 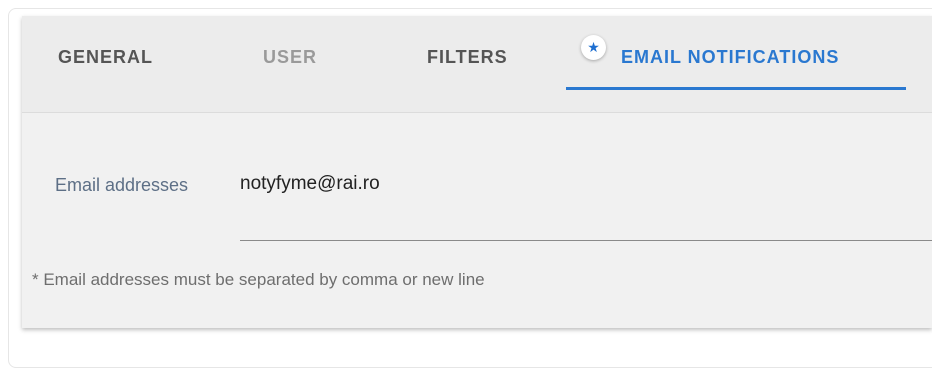 I want to click on tab-user: USER, so click(x=290, y=57).